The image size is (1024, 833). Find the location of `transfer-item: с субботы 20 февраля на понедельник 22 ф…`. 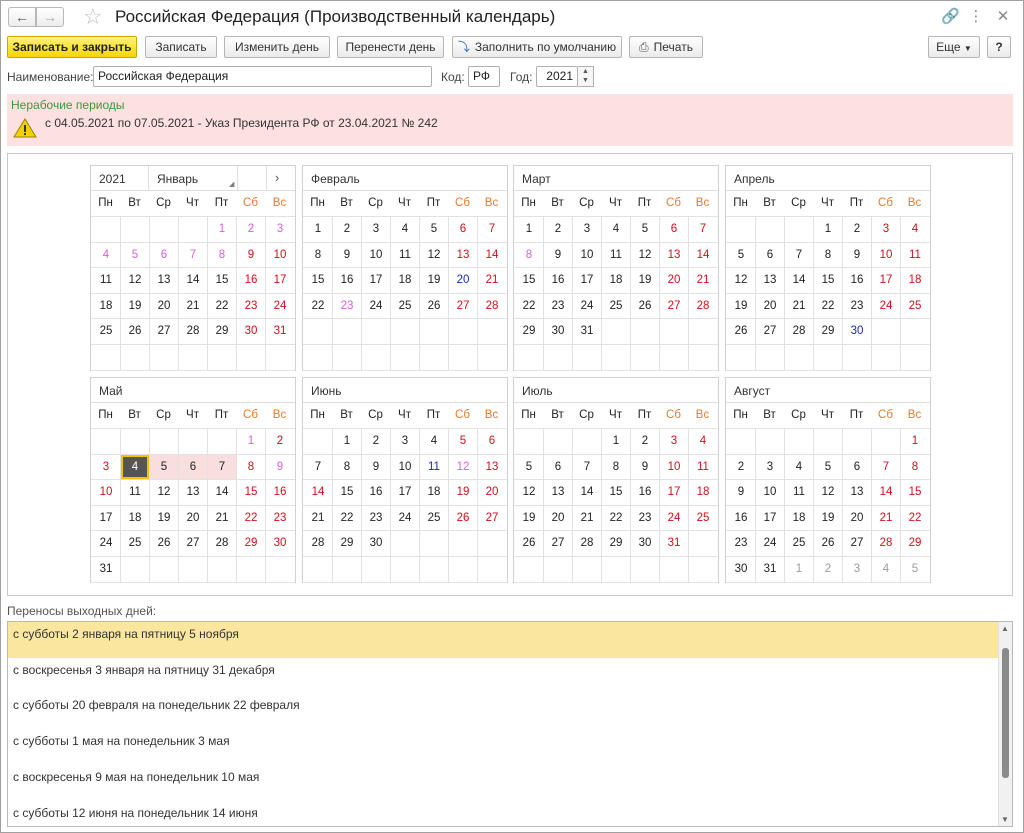

transfer-item: с субботы 20 февраля на понедельник 22 ф… is located at coordinates (503, 711).